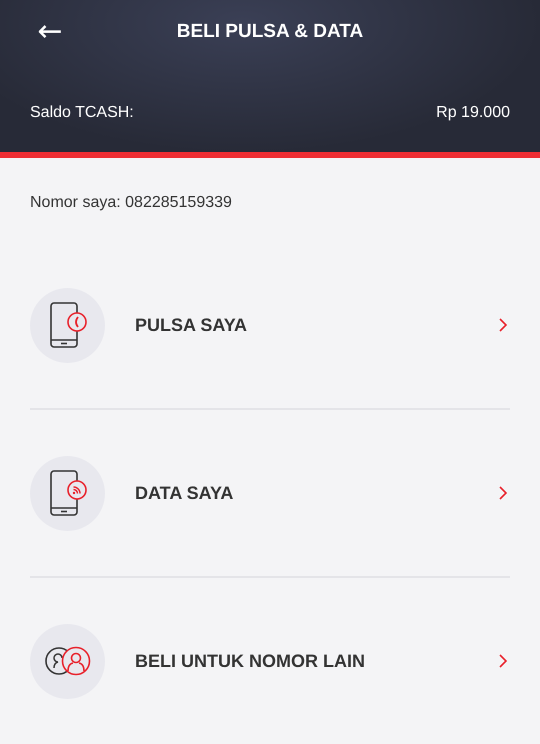 This screenshot has height=744, width=540. What do you see at coordinates (131, 202) in the screenshot?
I see `my-number: Nomor saya: 082285159339` at bounding box center [131, 202].